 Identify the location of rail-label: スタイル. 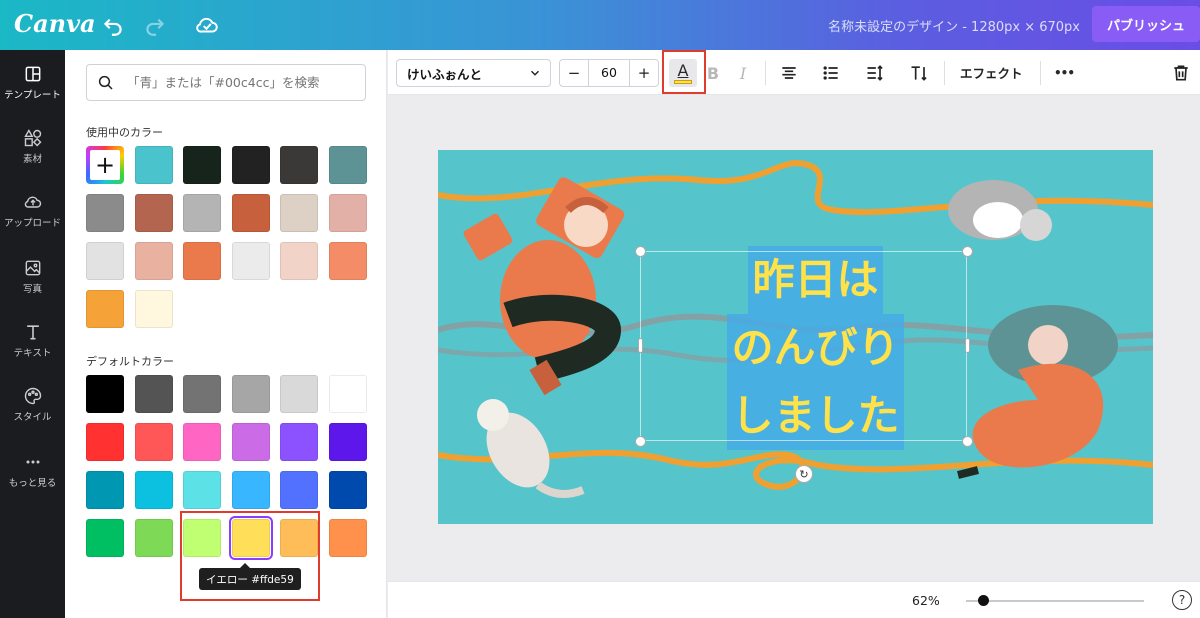
(32, 417).